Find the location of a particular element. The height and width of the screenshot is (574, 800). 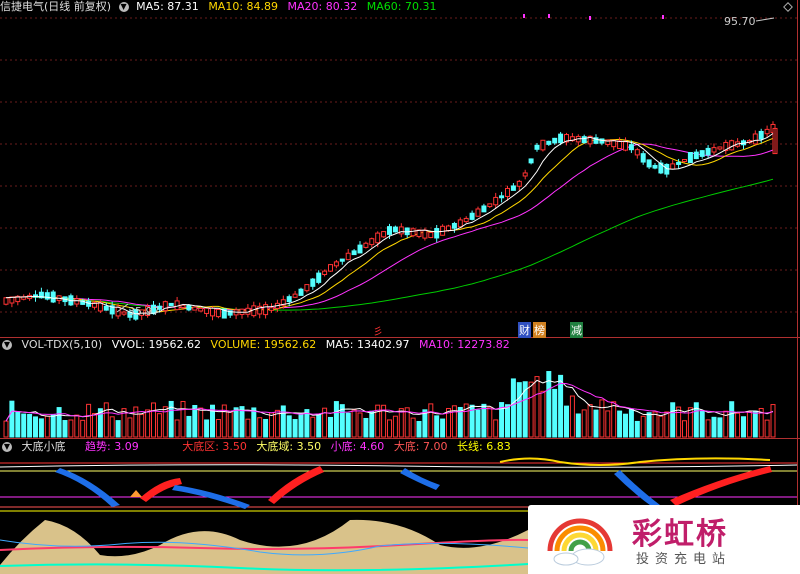

volume-ma5-line is located at coordinates (389, 400).